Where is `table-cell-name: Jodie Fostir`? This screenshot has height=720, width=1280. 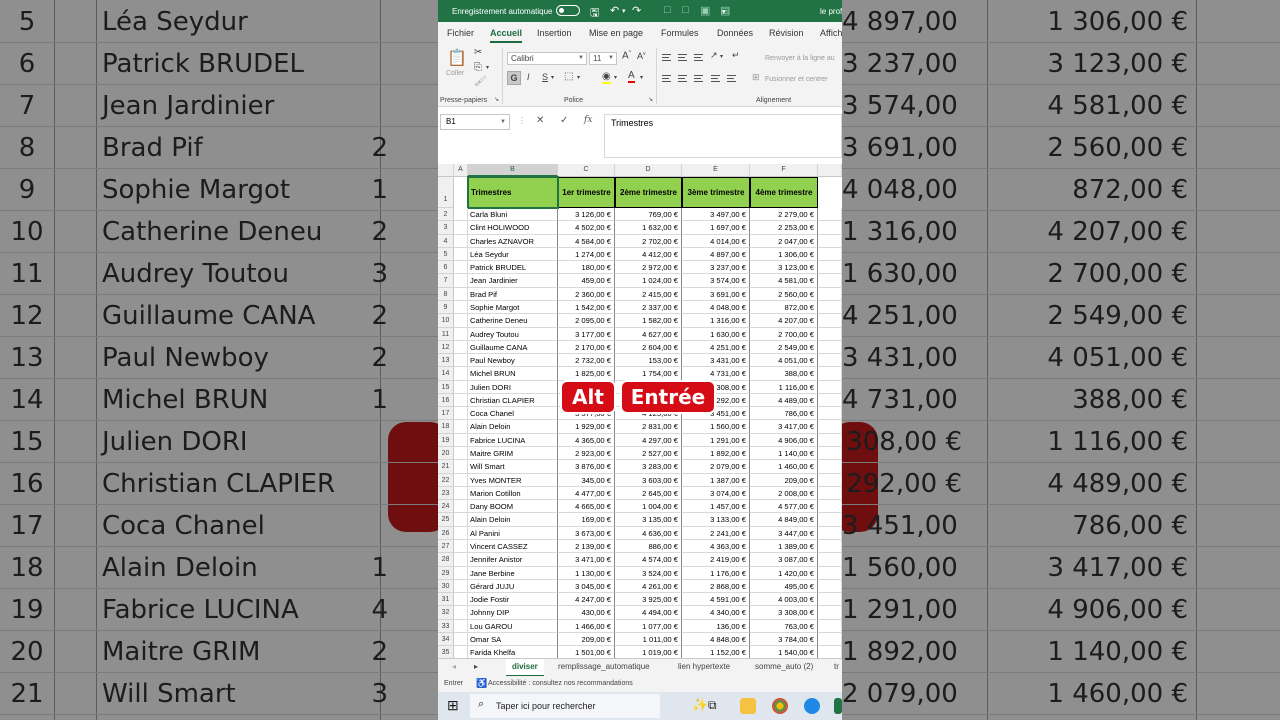 table-cell-name: Jodie Fostir is located at coordinates (513, 600).